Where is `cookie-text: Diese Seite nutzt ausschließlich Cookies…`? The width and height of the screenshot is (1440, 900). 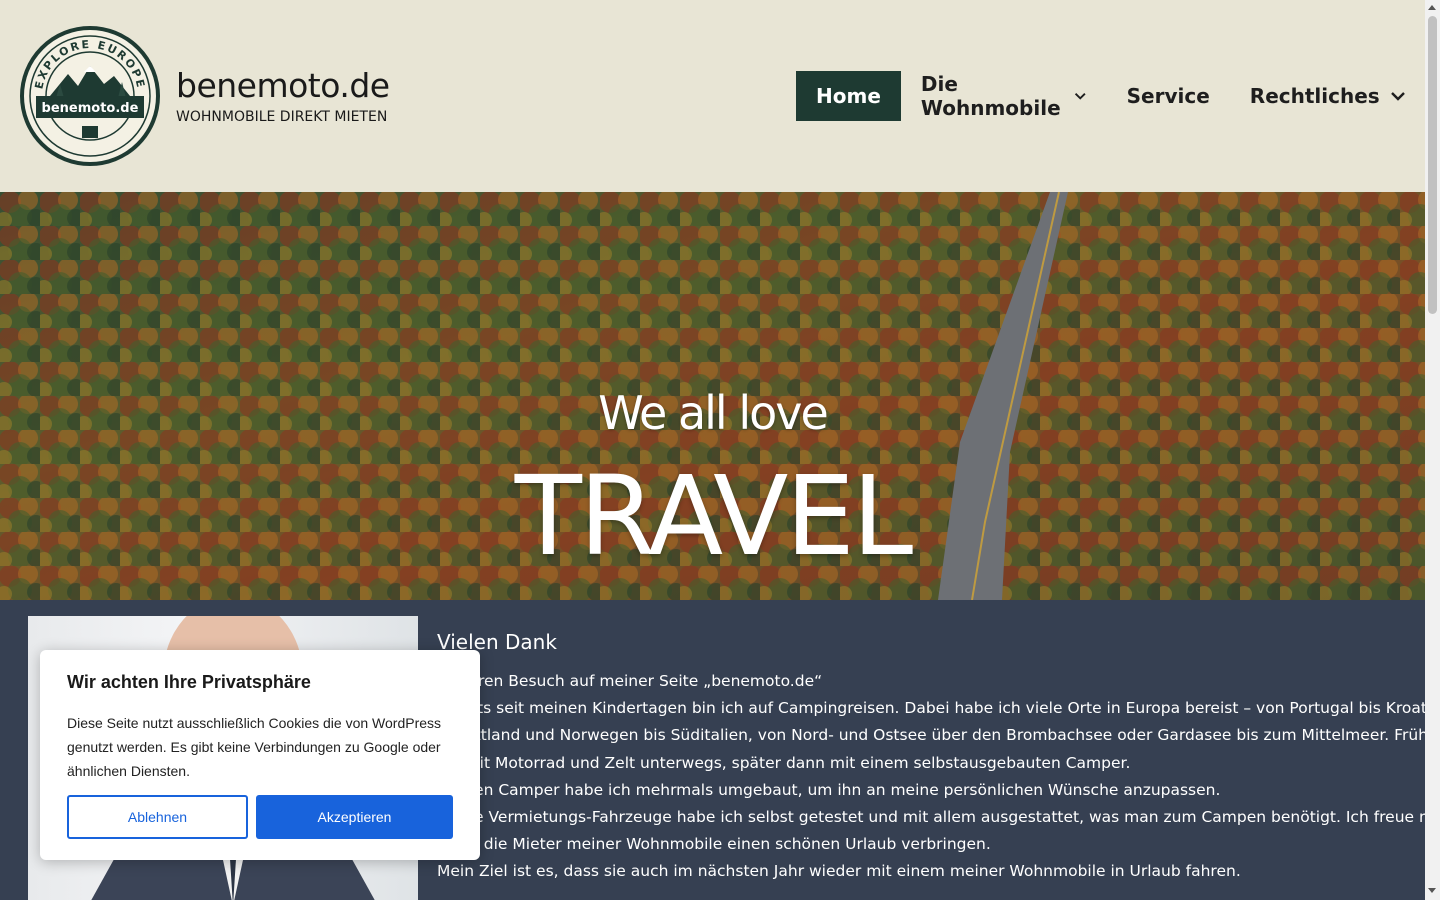
cookie-text: Diese Seite nutzt ausschließlich Cookies… is located at coordinates (254, 747).